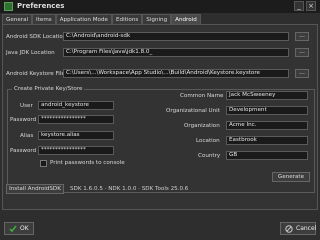  Describe the element at coordinates (176, 52) in the screenshot. I see `jdk-location-field: C:\Program Files\Java\jdk1.8.0_` at that location.